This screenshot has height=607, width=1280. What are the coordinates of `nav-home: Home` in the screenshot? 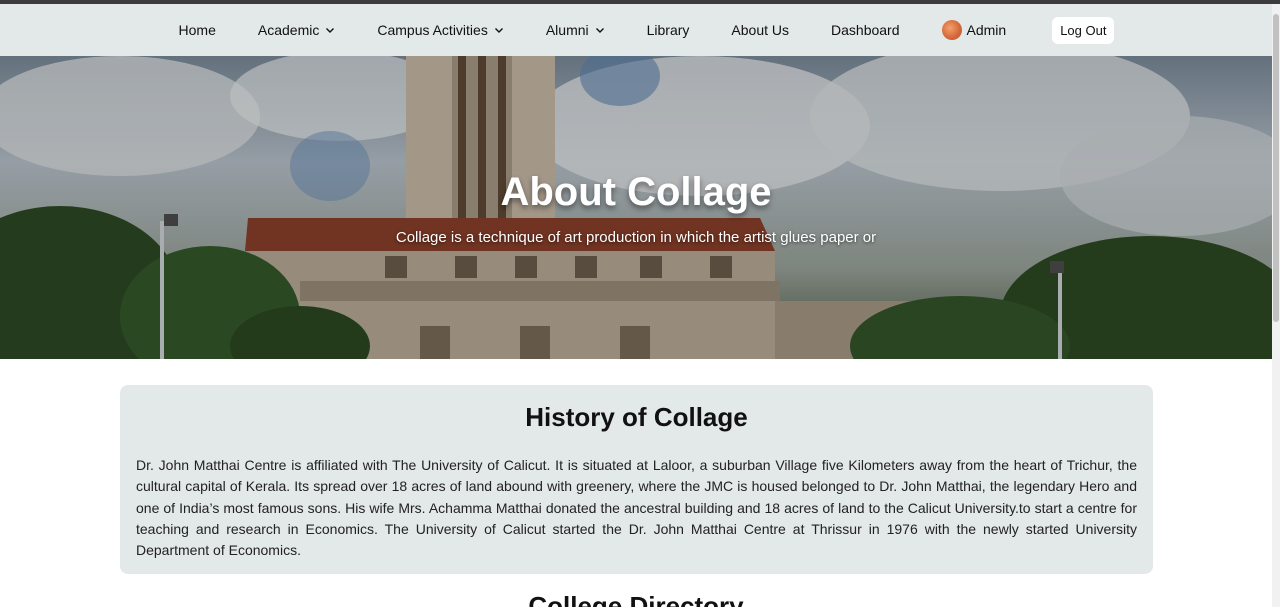 It's located at (197, 30).